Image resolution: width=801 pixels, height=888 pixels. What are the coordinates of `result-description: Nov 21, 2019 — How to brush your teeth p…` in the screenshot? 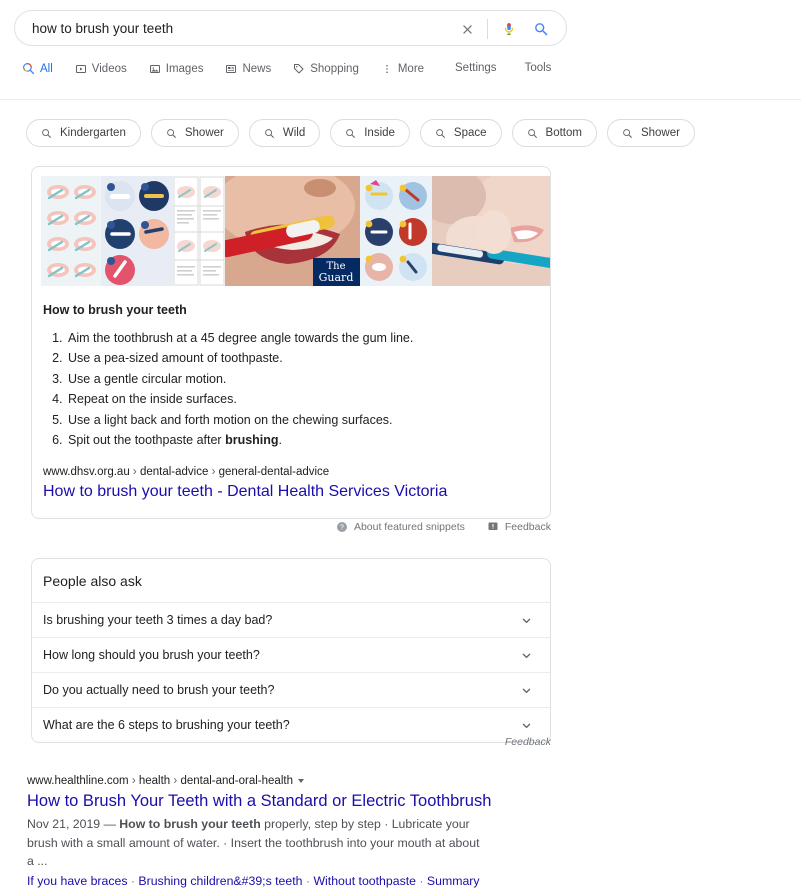 It's located at (253, 842).